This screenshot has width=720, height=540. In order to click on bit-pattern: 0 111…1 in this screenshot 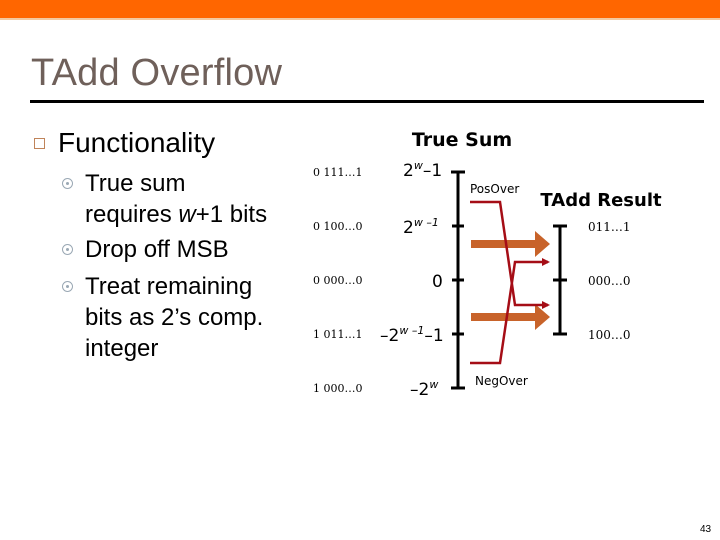, I will do `click(338, 172)`.